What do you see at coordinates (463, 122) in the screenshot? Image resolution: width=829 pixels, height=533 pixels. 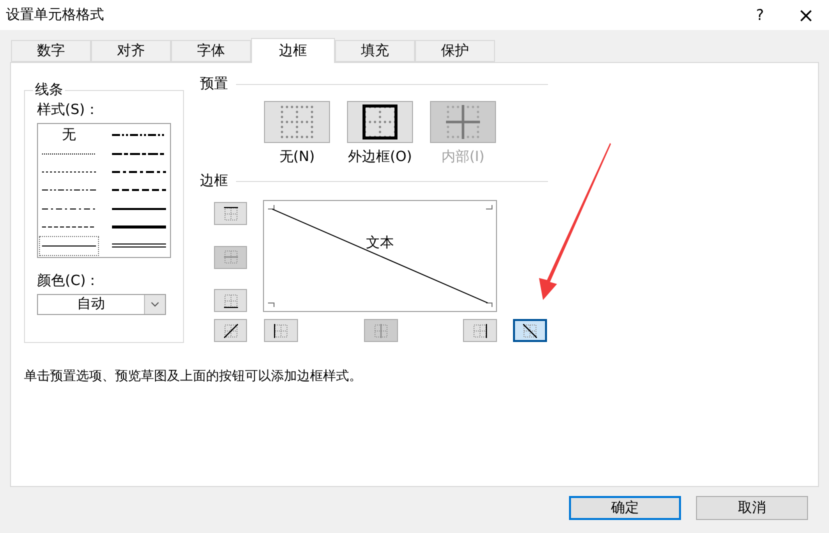 I see `inside-border-icon` at bounding box center [463, 122].